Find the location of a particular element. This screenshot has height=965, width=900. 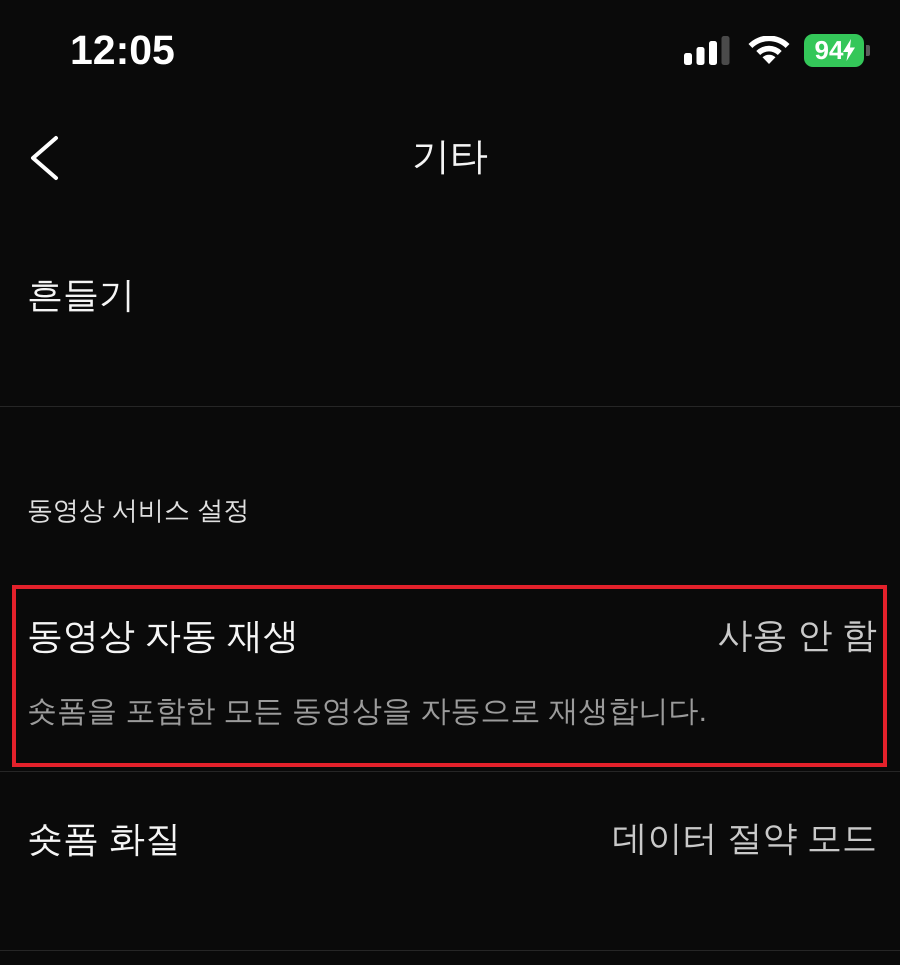

back-chevron-icon is located at coordinates (44, 158).